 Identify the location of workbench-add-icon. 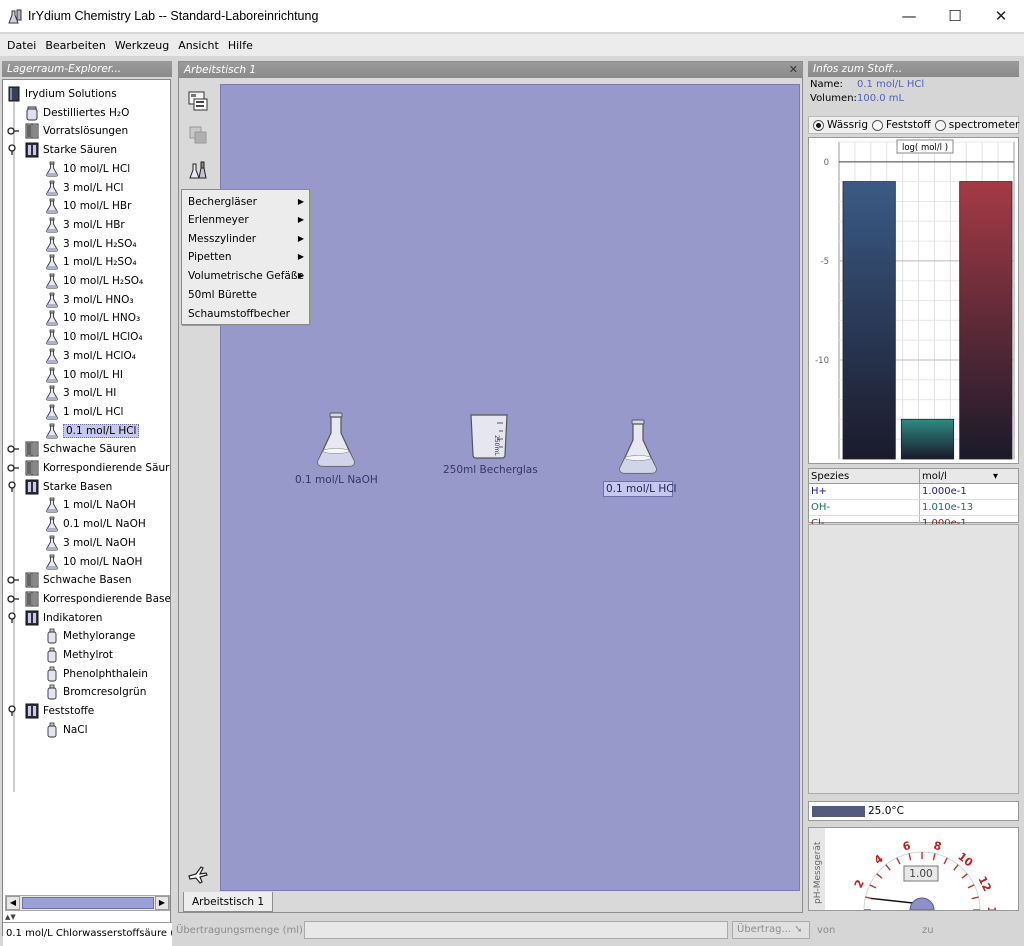
(198, 101).